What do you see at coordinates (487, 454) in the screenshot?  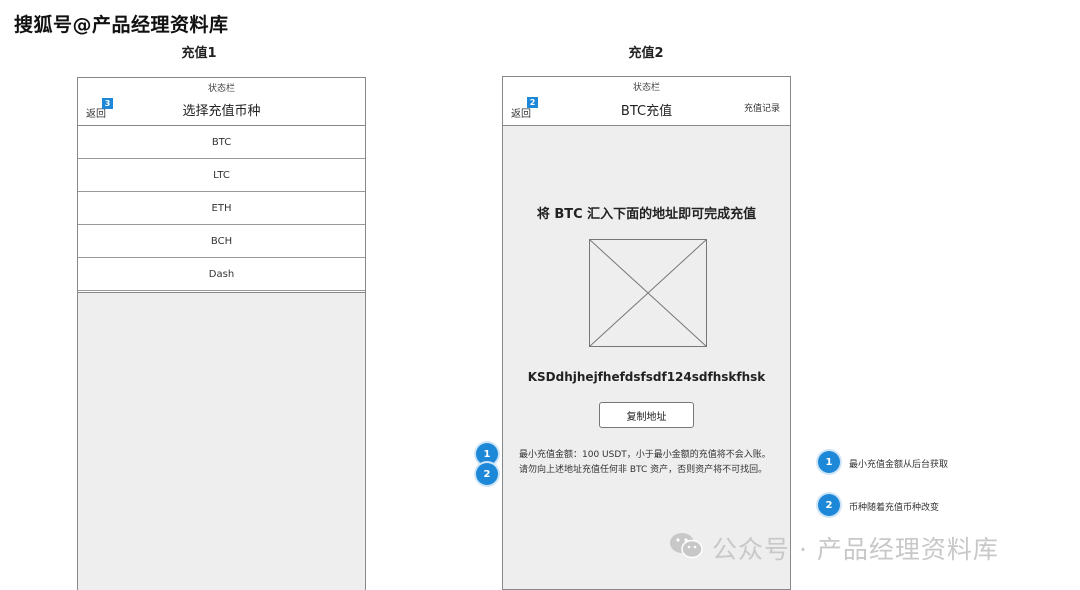 I see `annotation-marker-1: 1` at bounding box center [487, 454].